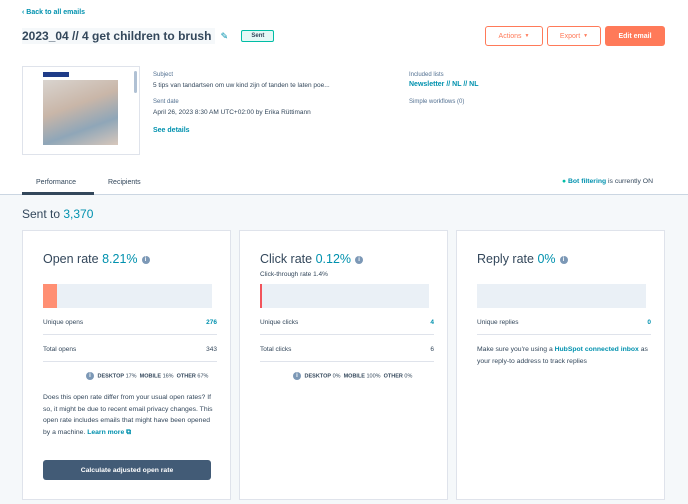 This screenshot has width=688, height=504. I want to click on unique-opens-value: 276, so click(211, 322).